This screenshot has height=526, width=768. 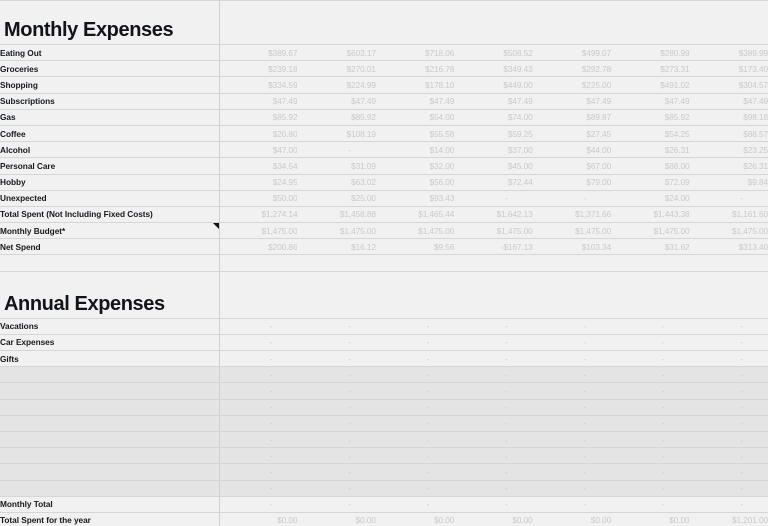 I want to click on cell-blank-3-c5: -, so click(x=572, y=375).